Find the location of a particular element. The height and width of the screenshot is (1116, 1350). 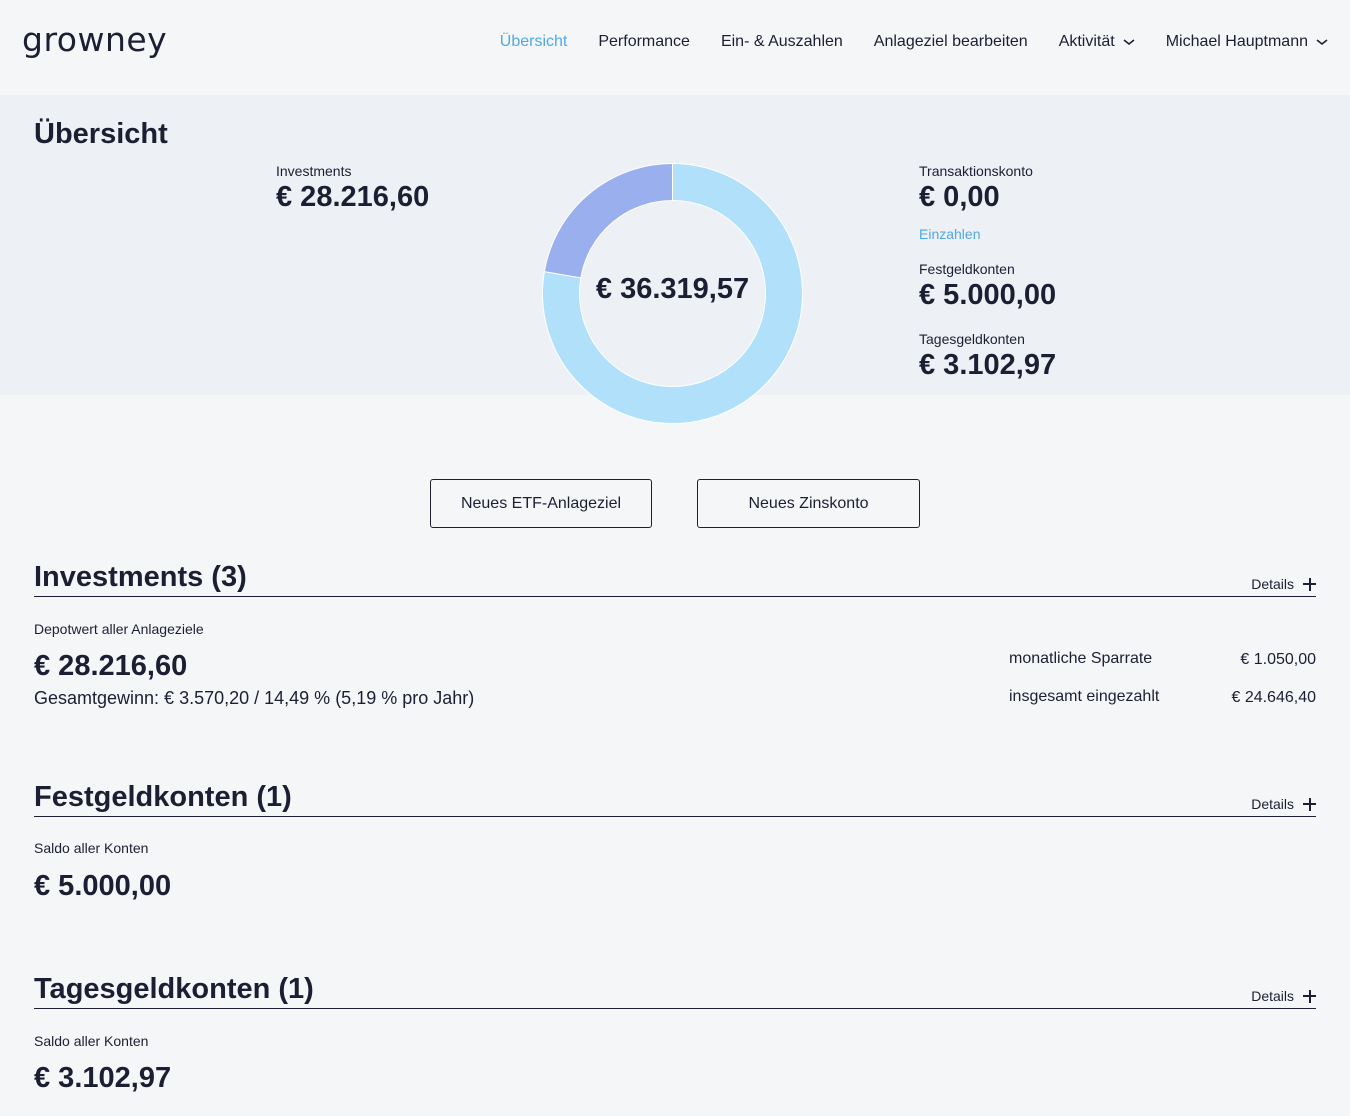

investments-label: Investments is located at coordinates (314, 171).